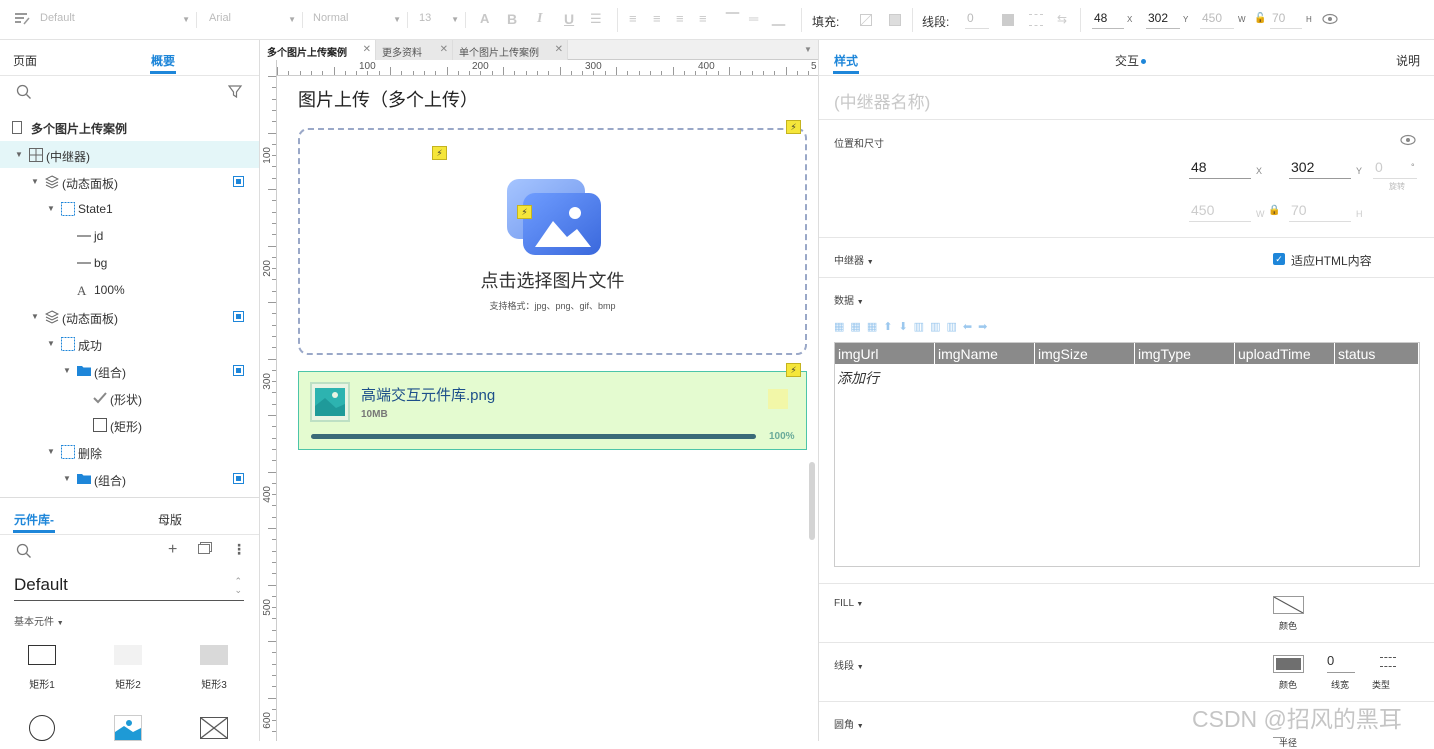  I want to click on tabs-dropdown-icon: ▼, so click(808, 49).